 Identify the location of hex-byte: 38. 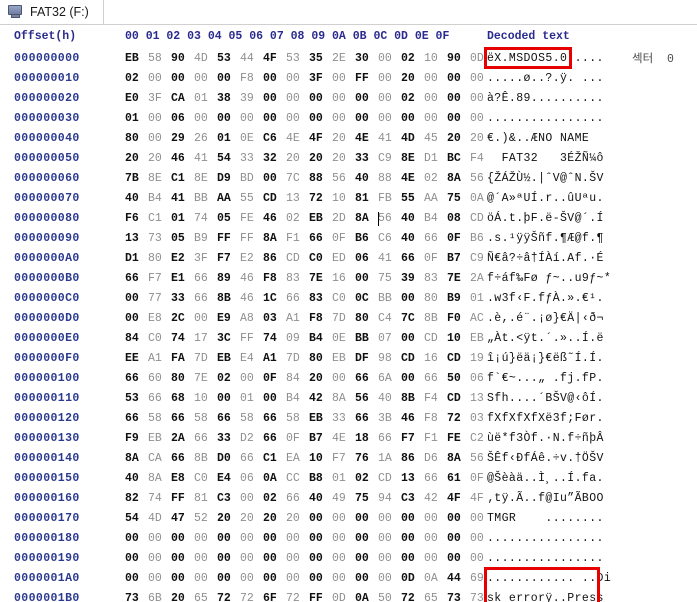
(228, 99).